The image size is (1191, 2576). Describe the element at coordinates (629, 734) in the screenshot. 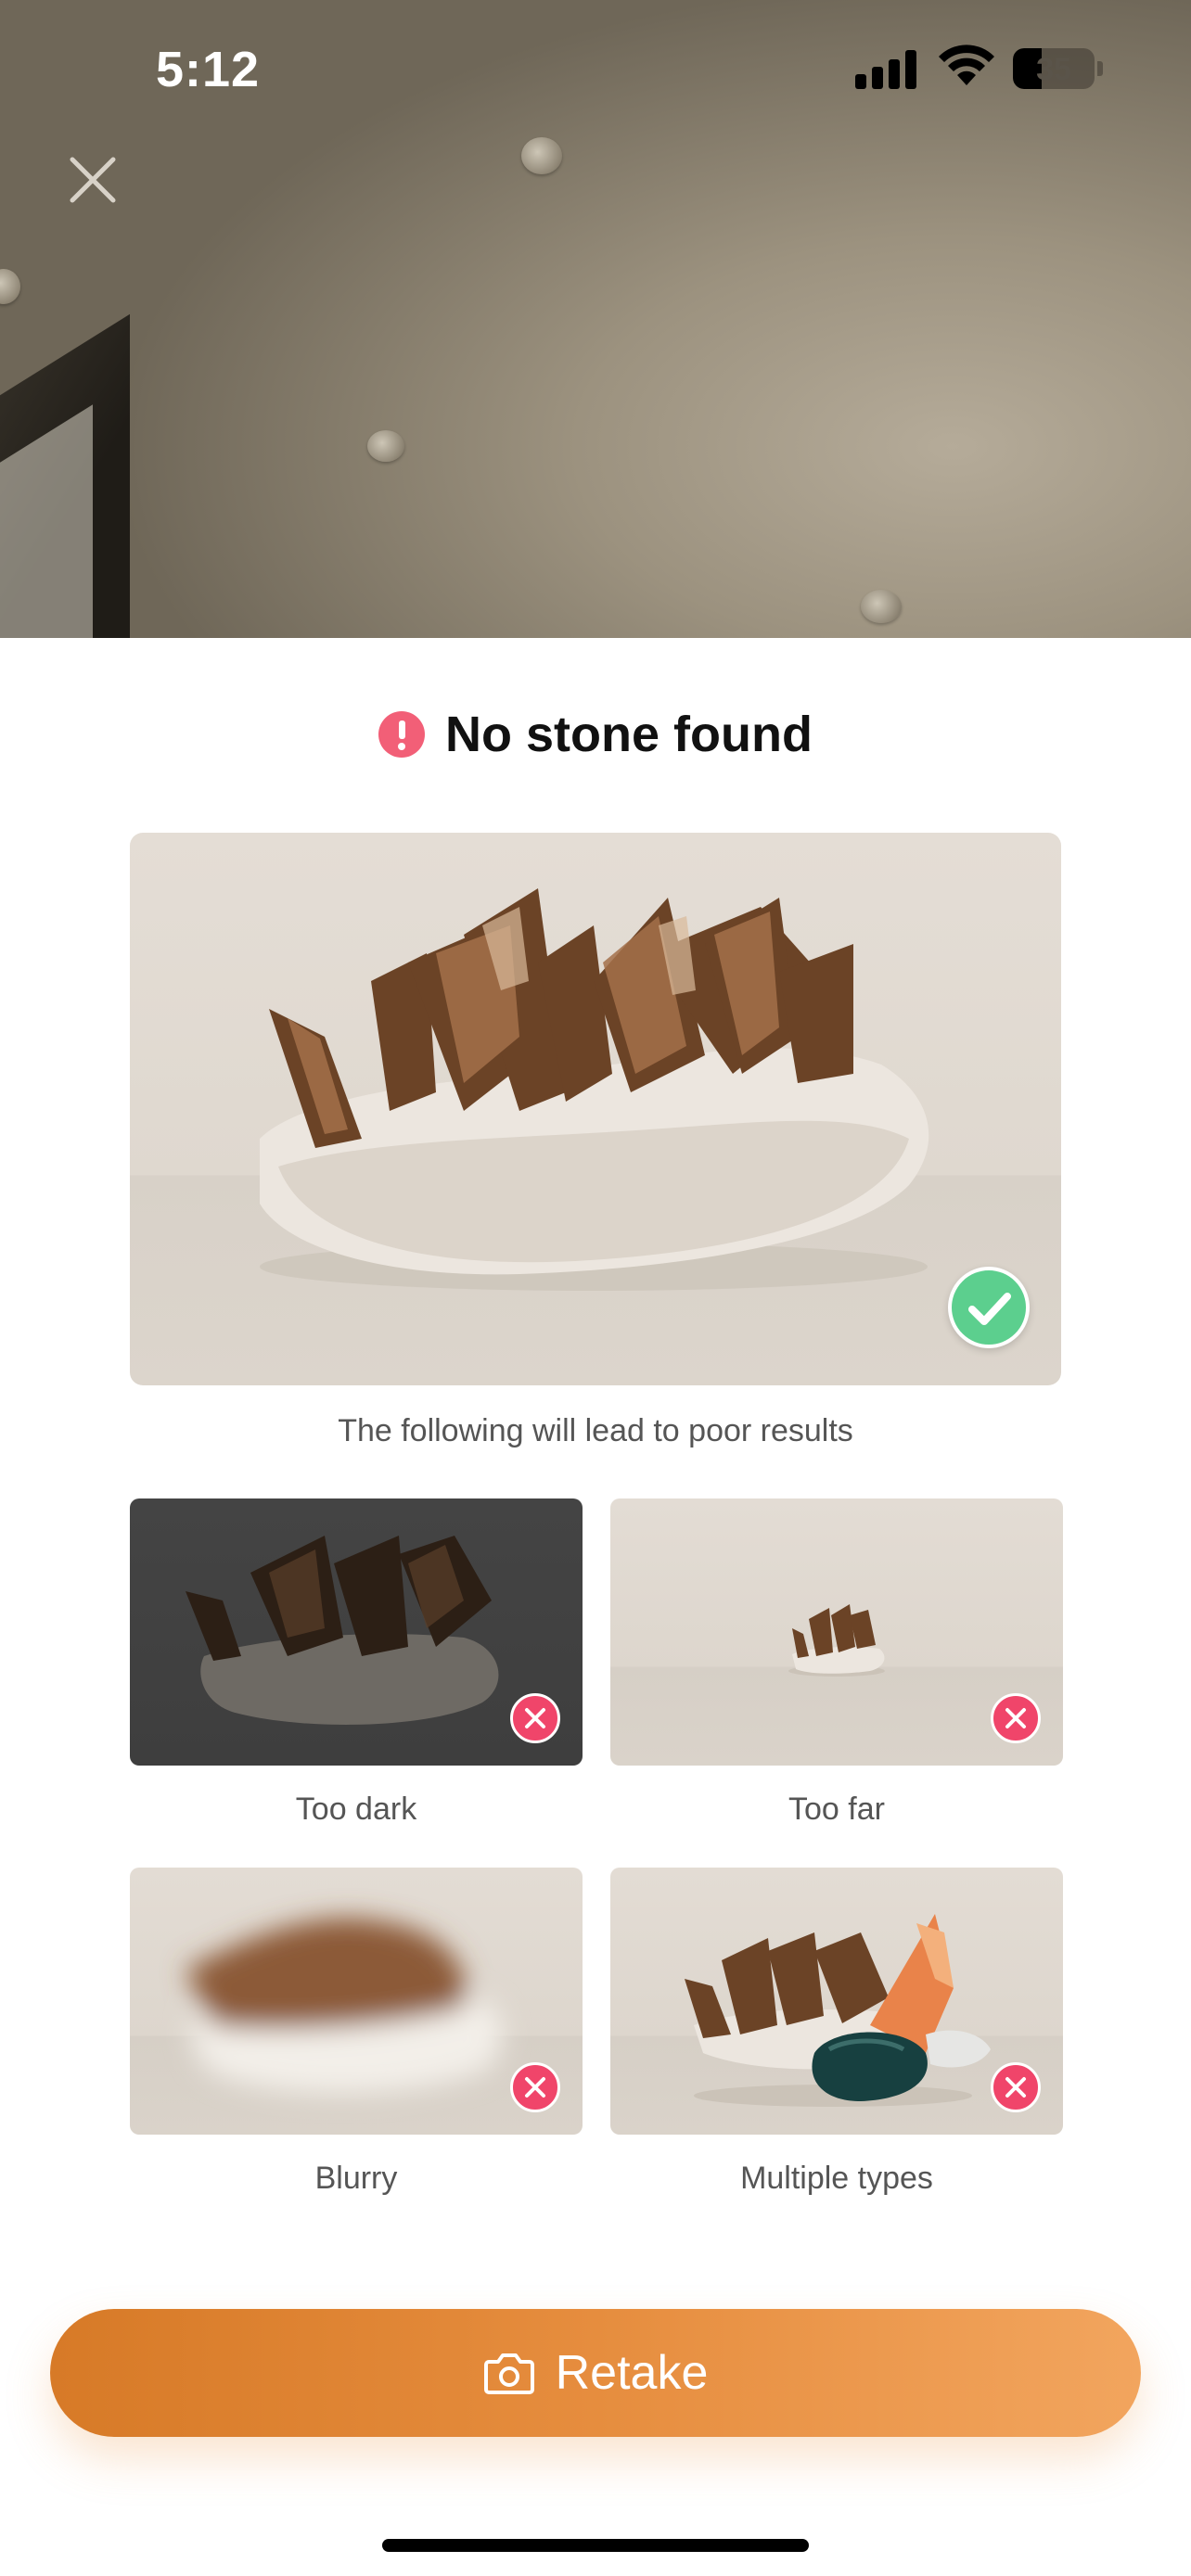

I see `result-title: No stone found` at that location.